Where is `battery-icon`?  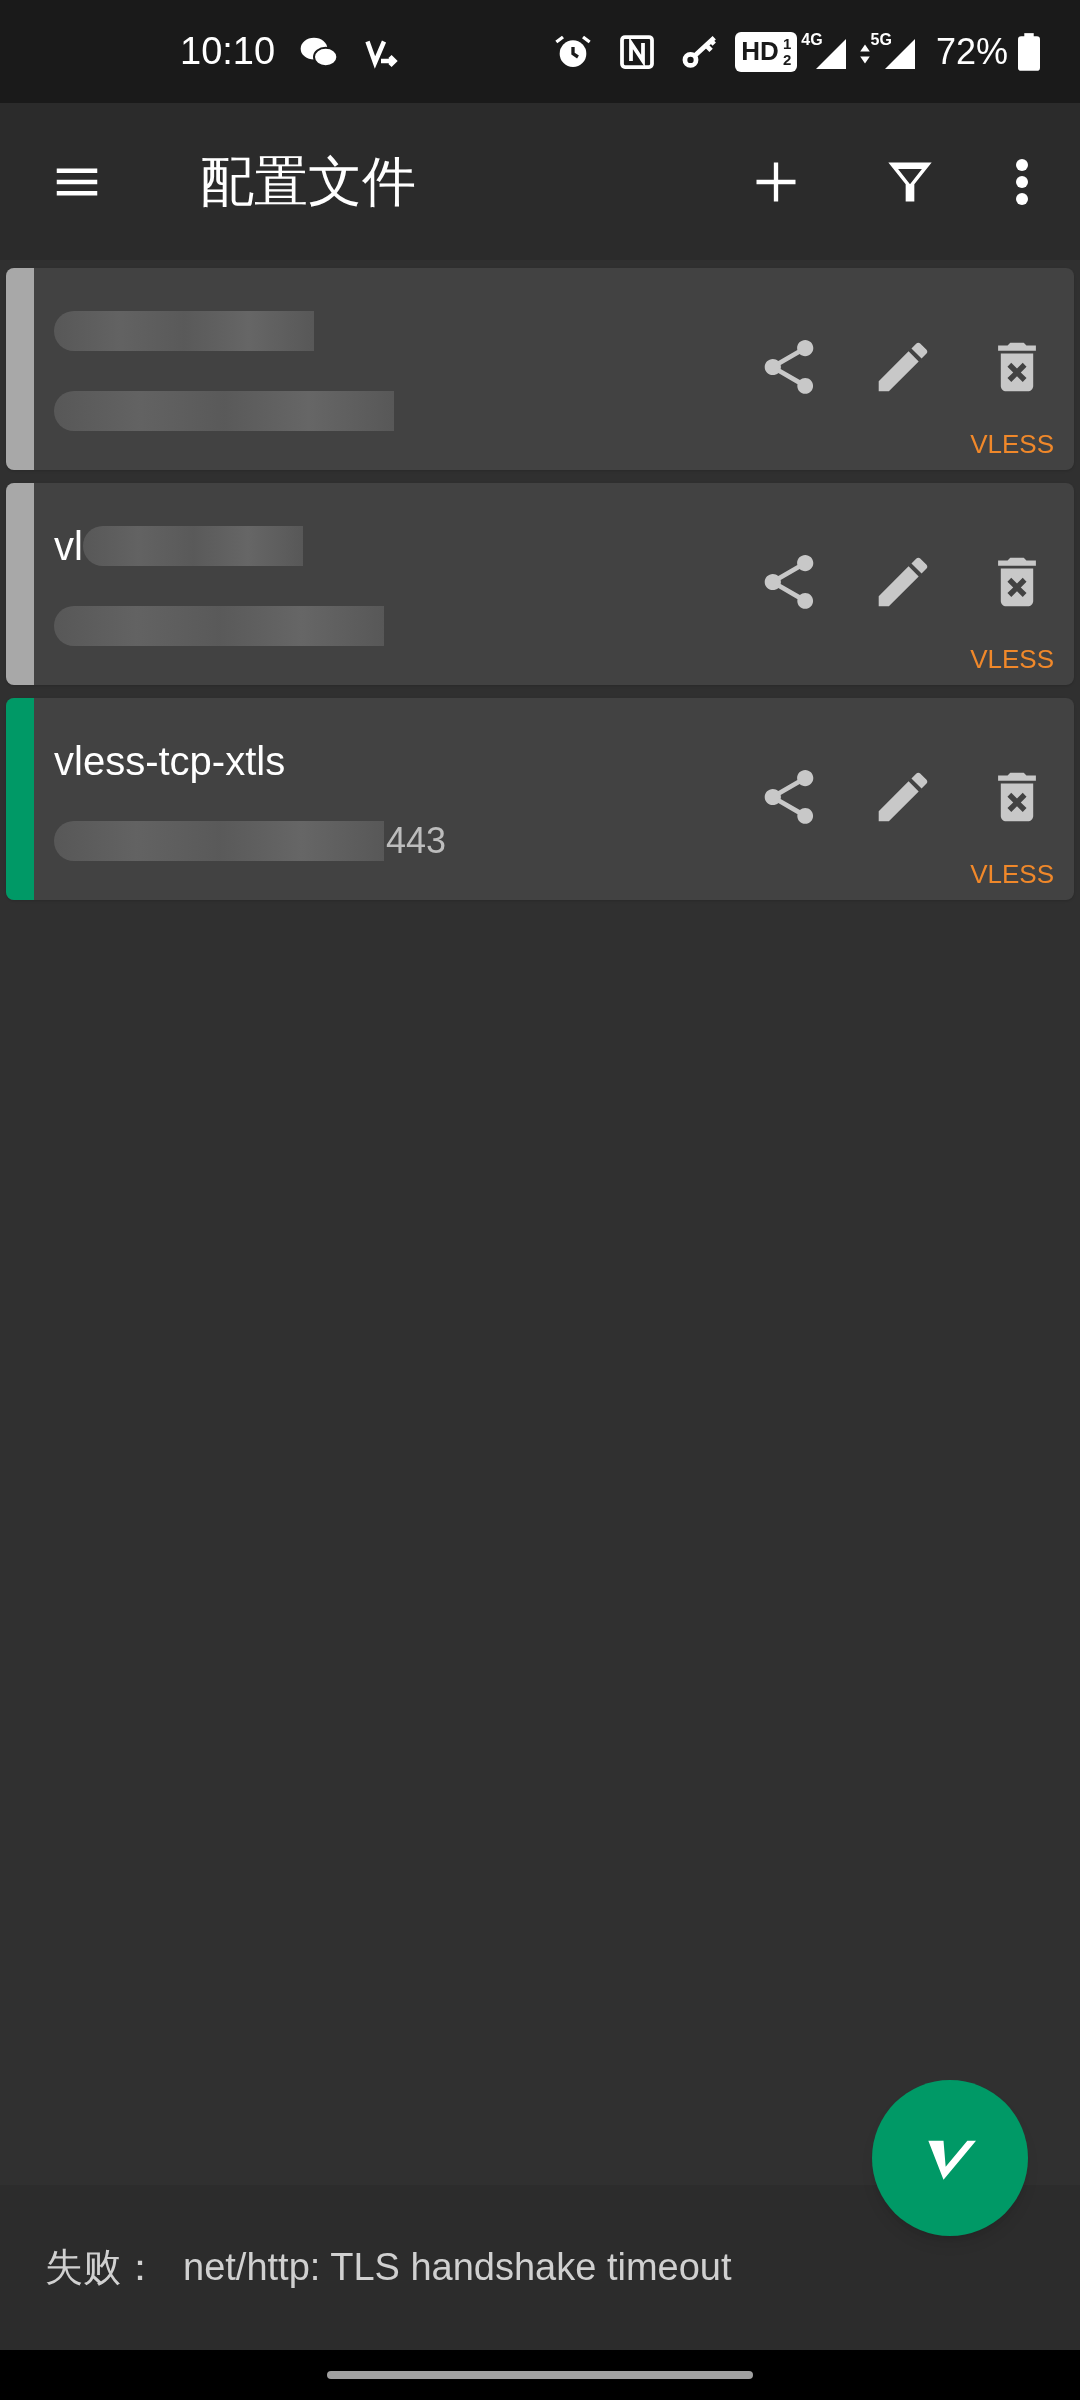
battery-icon is located at coordinates (1029, 51).